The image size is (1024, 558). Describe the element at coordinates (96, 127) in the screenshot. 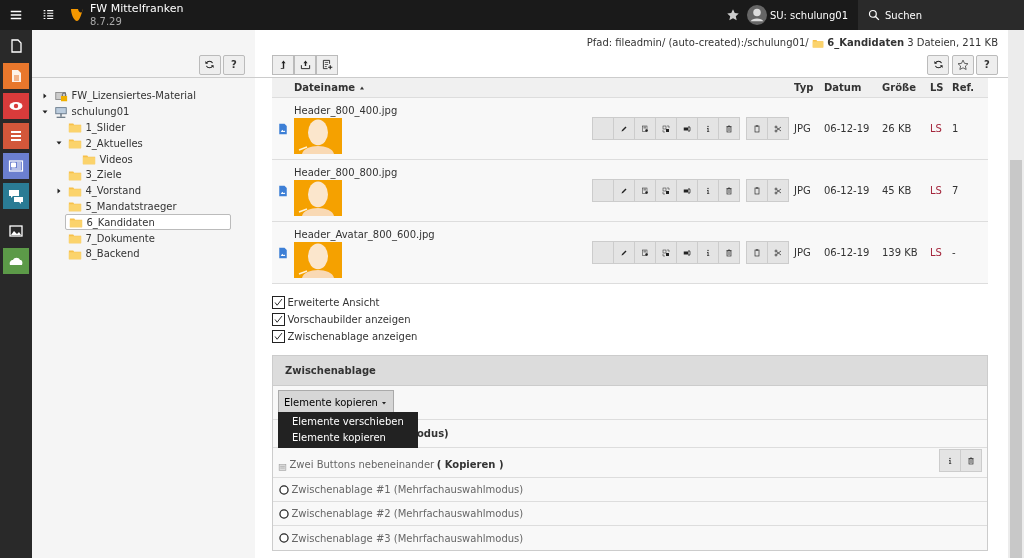

I see `tree-item: 1_Slider` at that location.